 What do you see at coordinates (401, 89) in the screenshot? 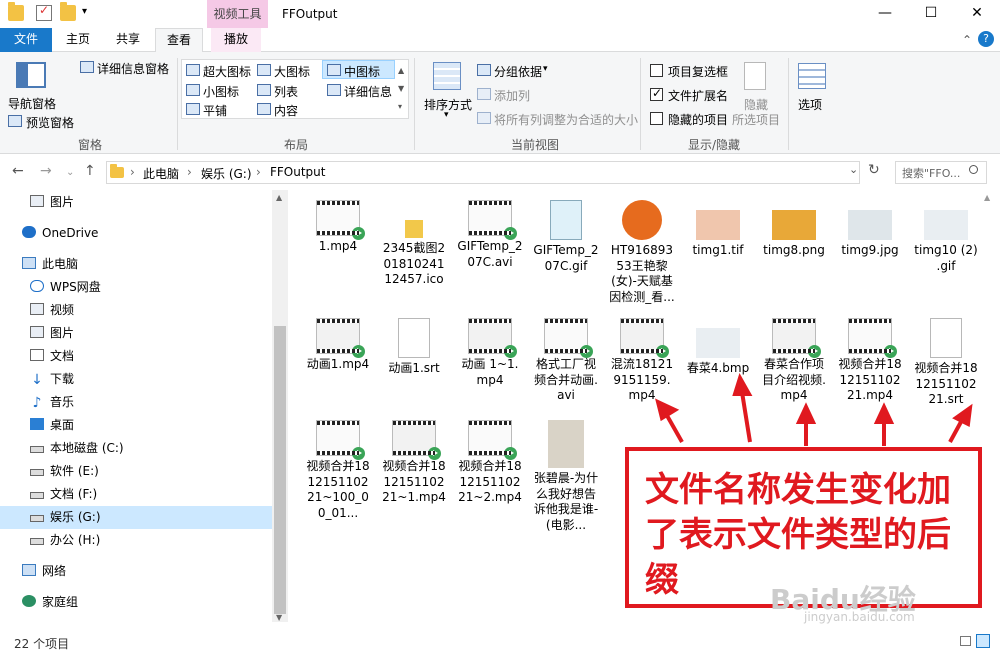
I see `layout-scroll-icon: ▲ ▼ ▾` at bounding box center [401, 89].